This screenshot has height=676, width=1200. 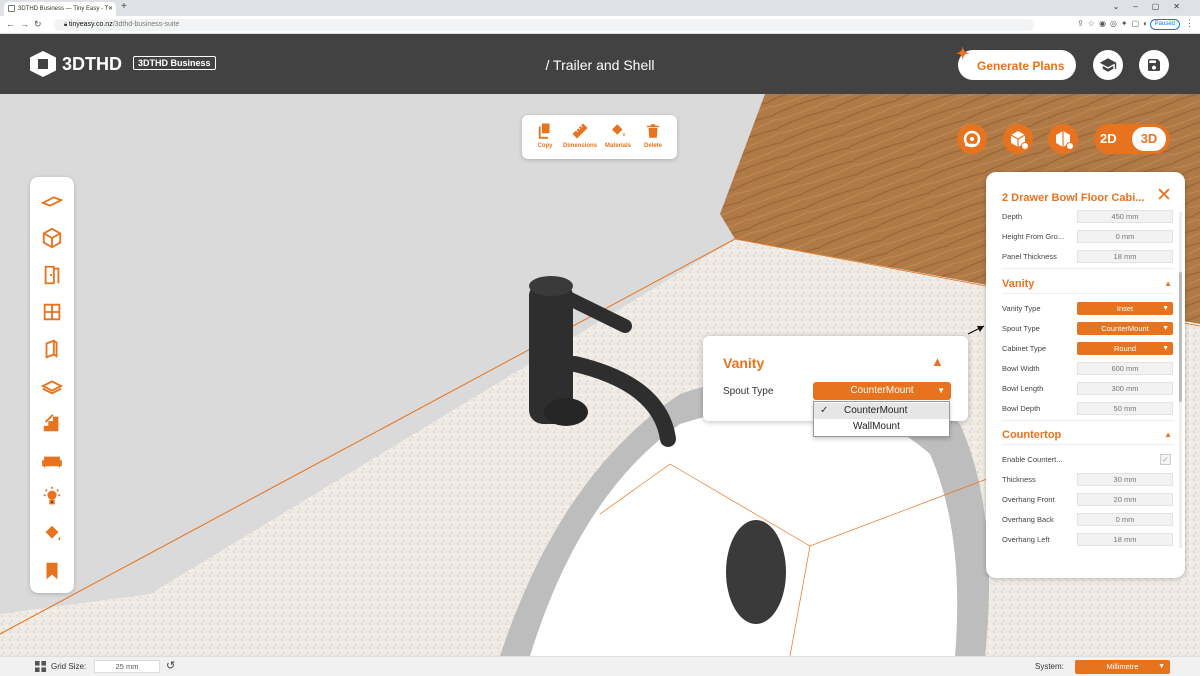 I want to click on generate-plans-button: ✦ Generate Plans, so click(x=1016, y=63).